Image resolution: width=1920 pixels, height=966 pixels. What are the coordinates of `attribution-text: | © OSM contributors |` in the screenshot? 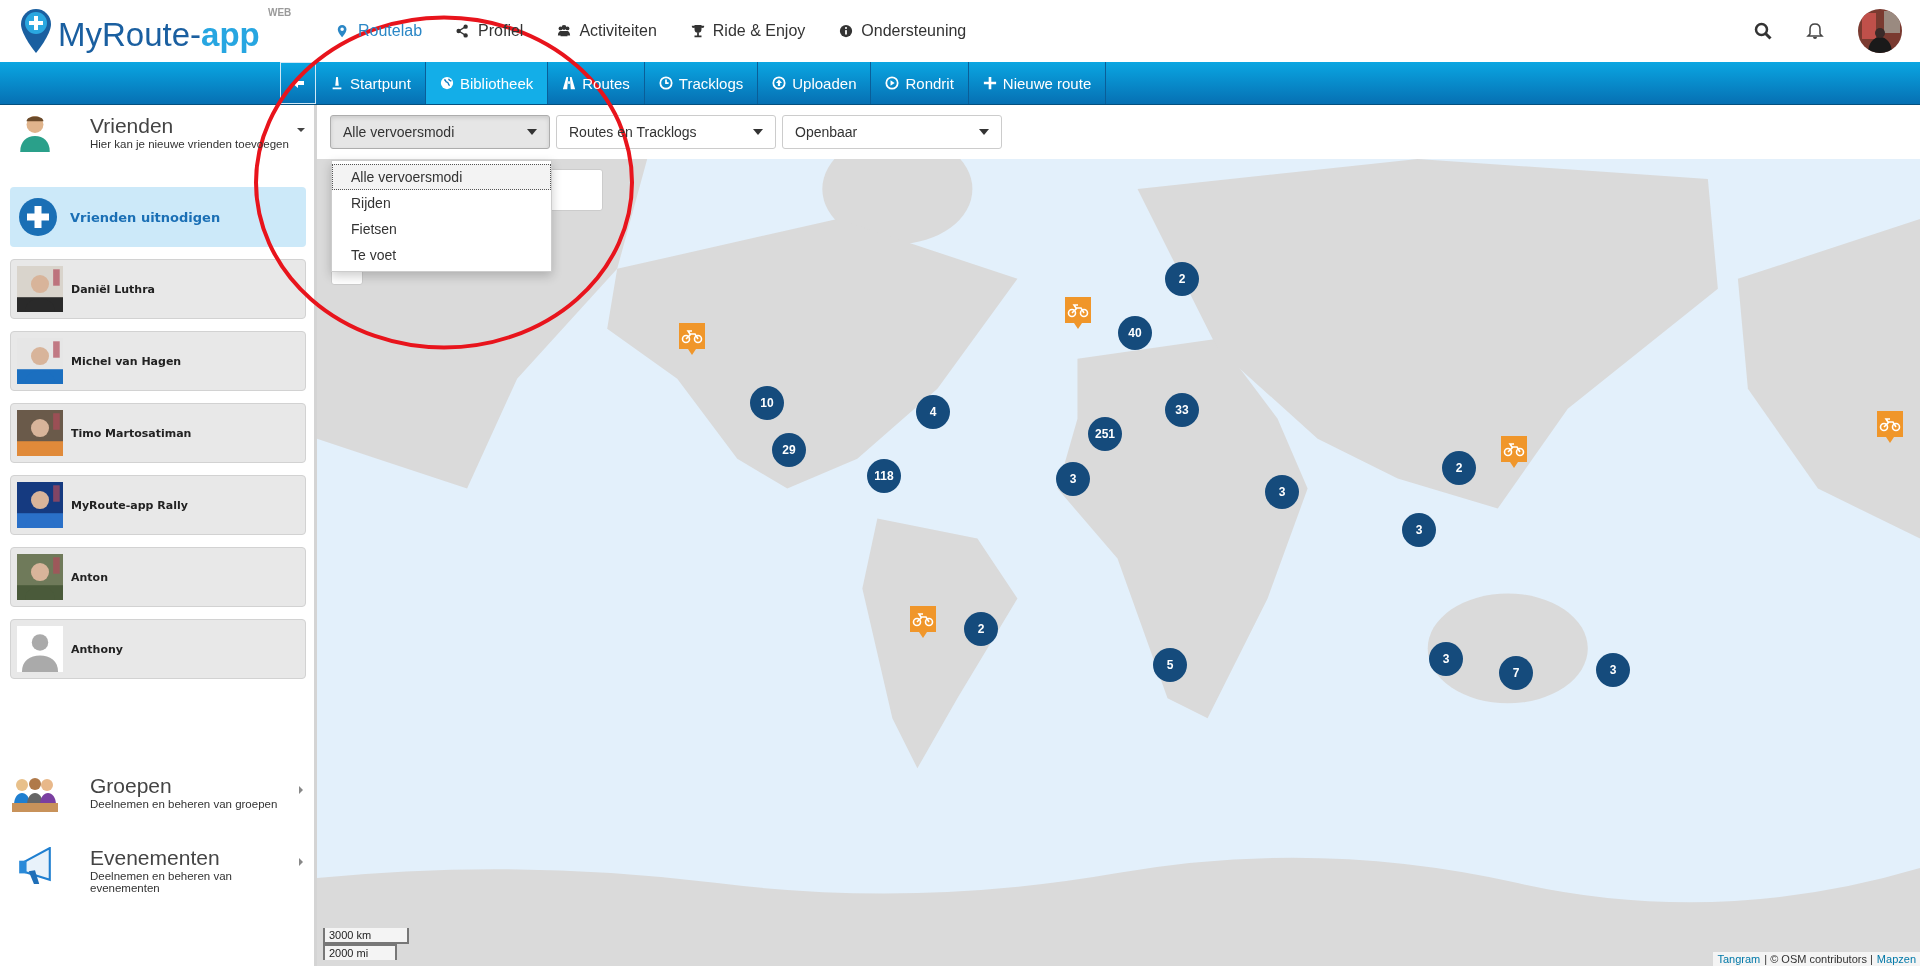 It's located at (1818, 959).